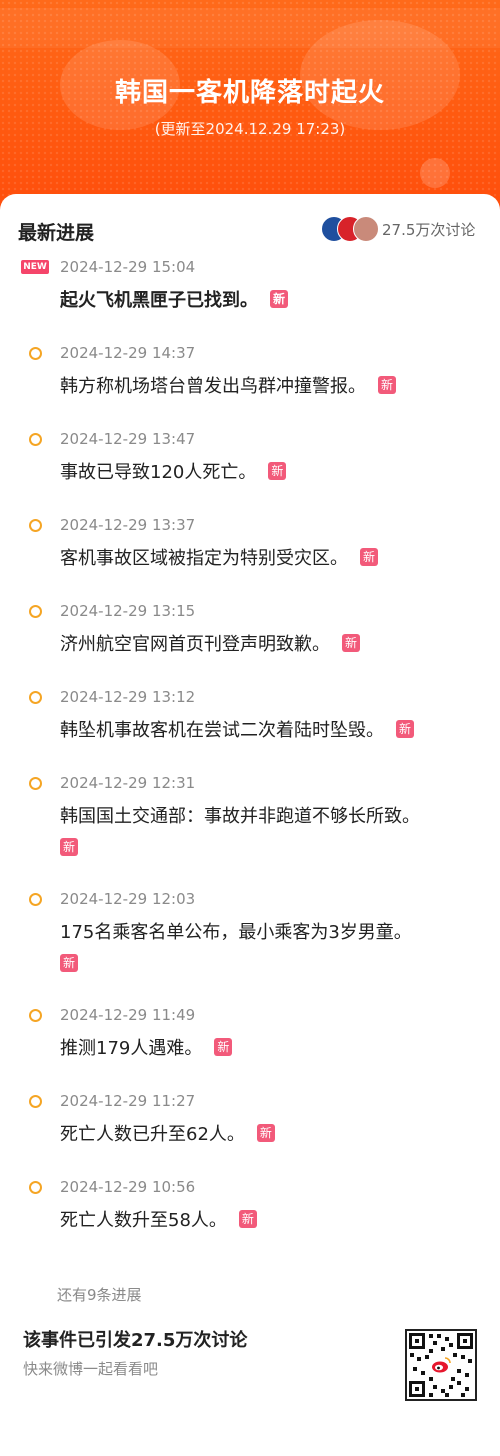  What do you see at coordinates (135, 1340) in the screenshot?
I see `footer-title: 该事件已引发27.5万次讨论` at bounding box center [135, 1340].